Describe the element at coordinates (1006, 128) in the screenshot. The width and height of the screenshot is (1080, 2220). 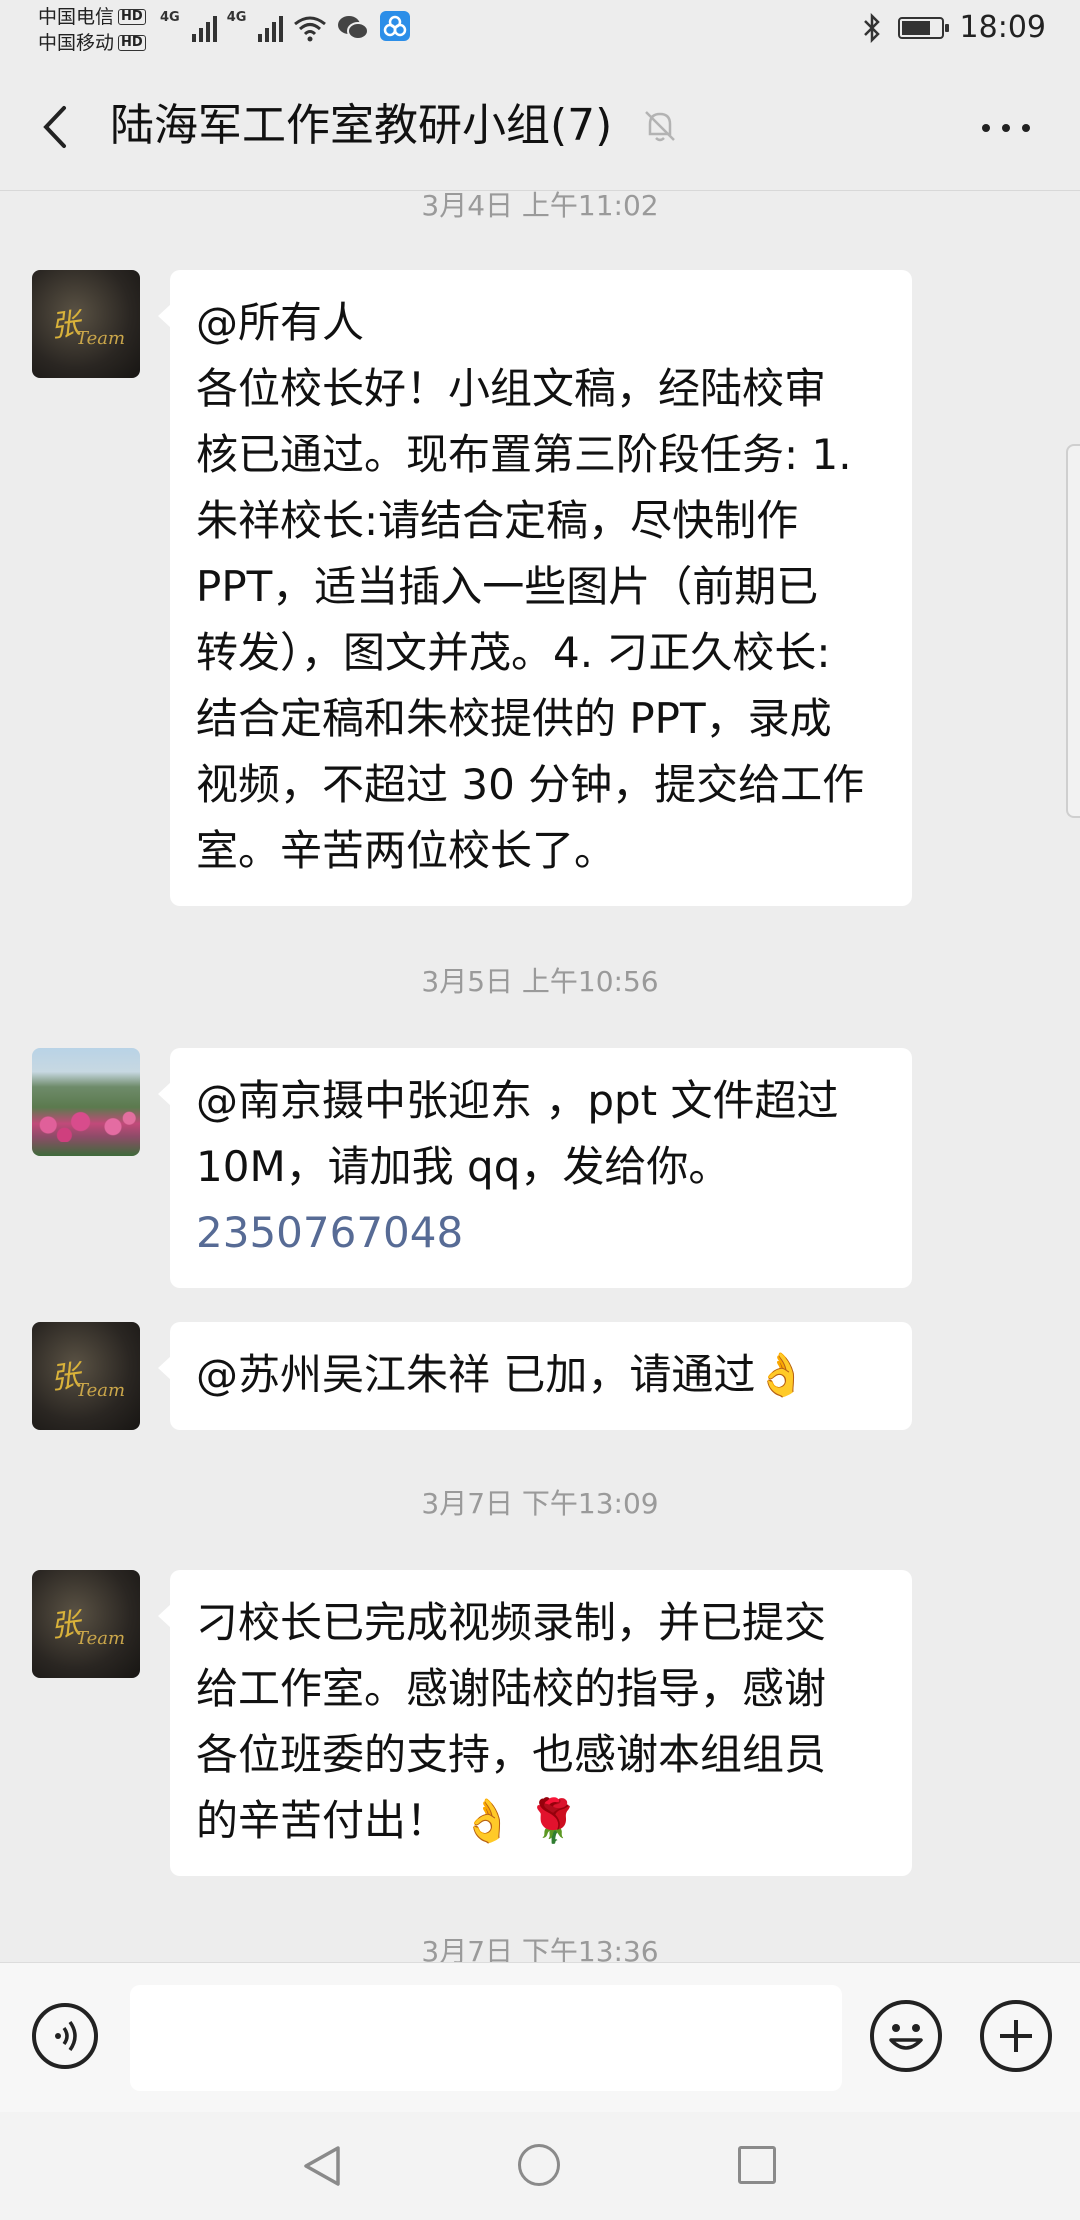
I see `more-icon` at that location.